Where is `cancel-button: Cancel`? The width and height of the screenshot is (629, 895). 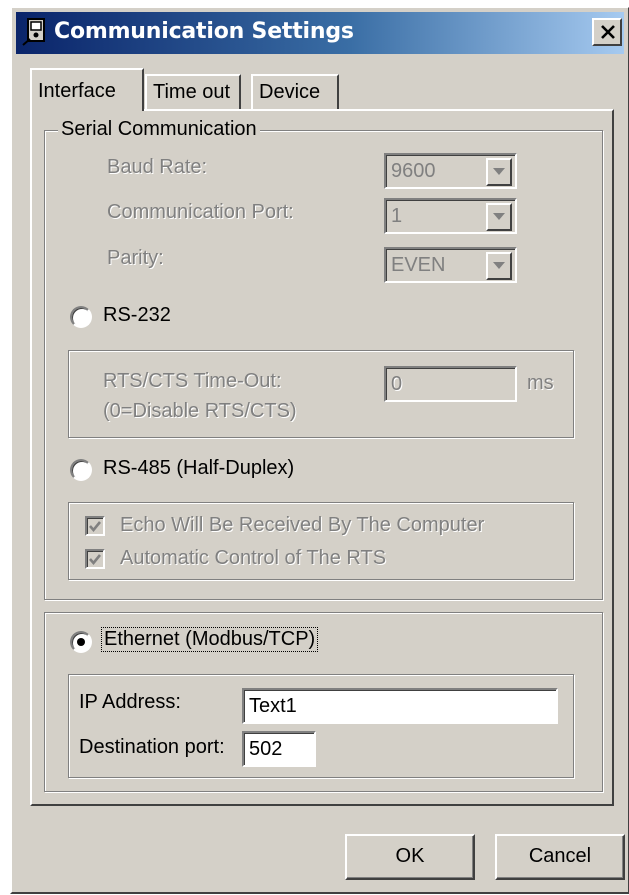
cancel-button: Cancel is located at coordinates (560, 857).